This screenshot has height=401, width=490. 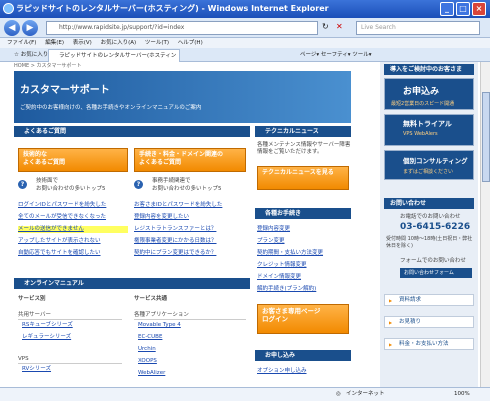 I want to click on proc-link: 解約手続き(プラン解約), so click(x=286, y=289).